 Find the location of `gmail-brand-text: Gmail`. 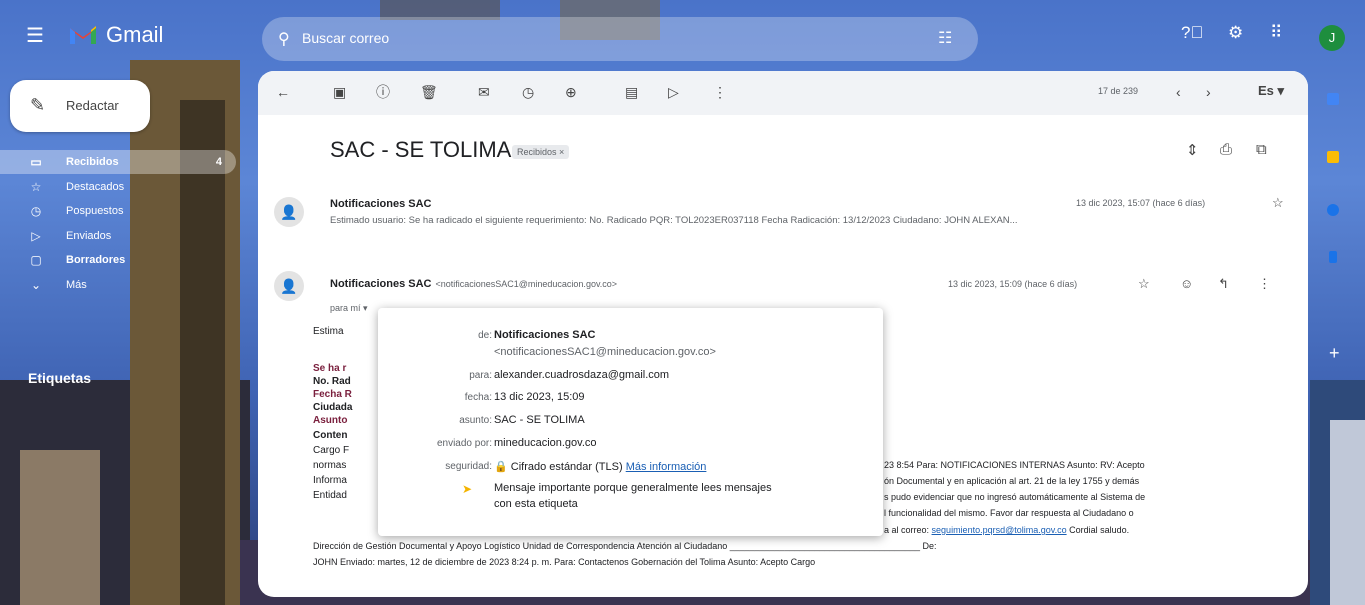

gmail-brand-text: Gmail is located at coordinates (134, 35).